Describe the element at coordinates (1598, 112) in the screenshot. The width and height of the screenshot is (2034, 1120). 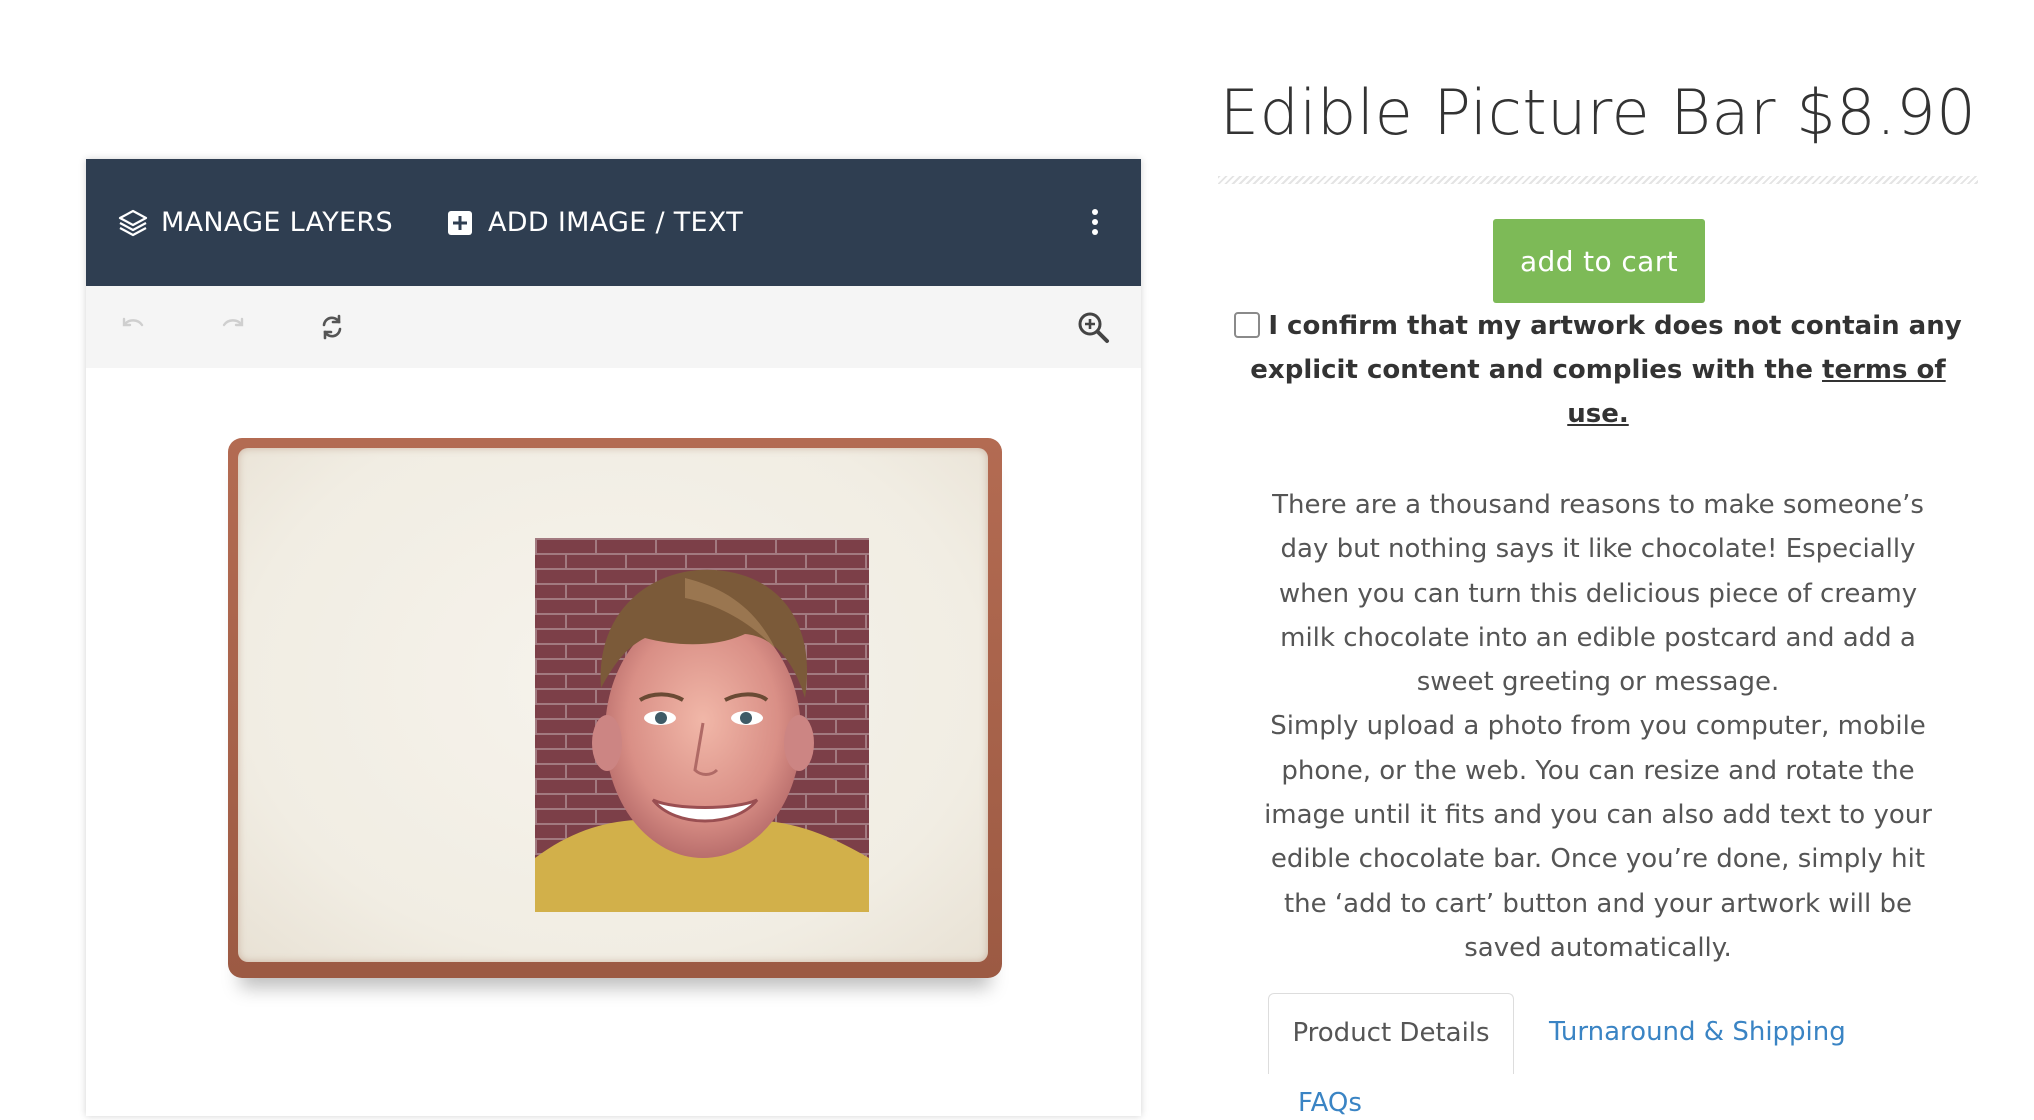
I see `product-title: Edible Picture Bar $8.90` at that location.